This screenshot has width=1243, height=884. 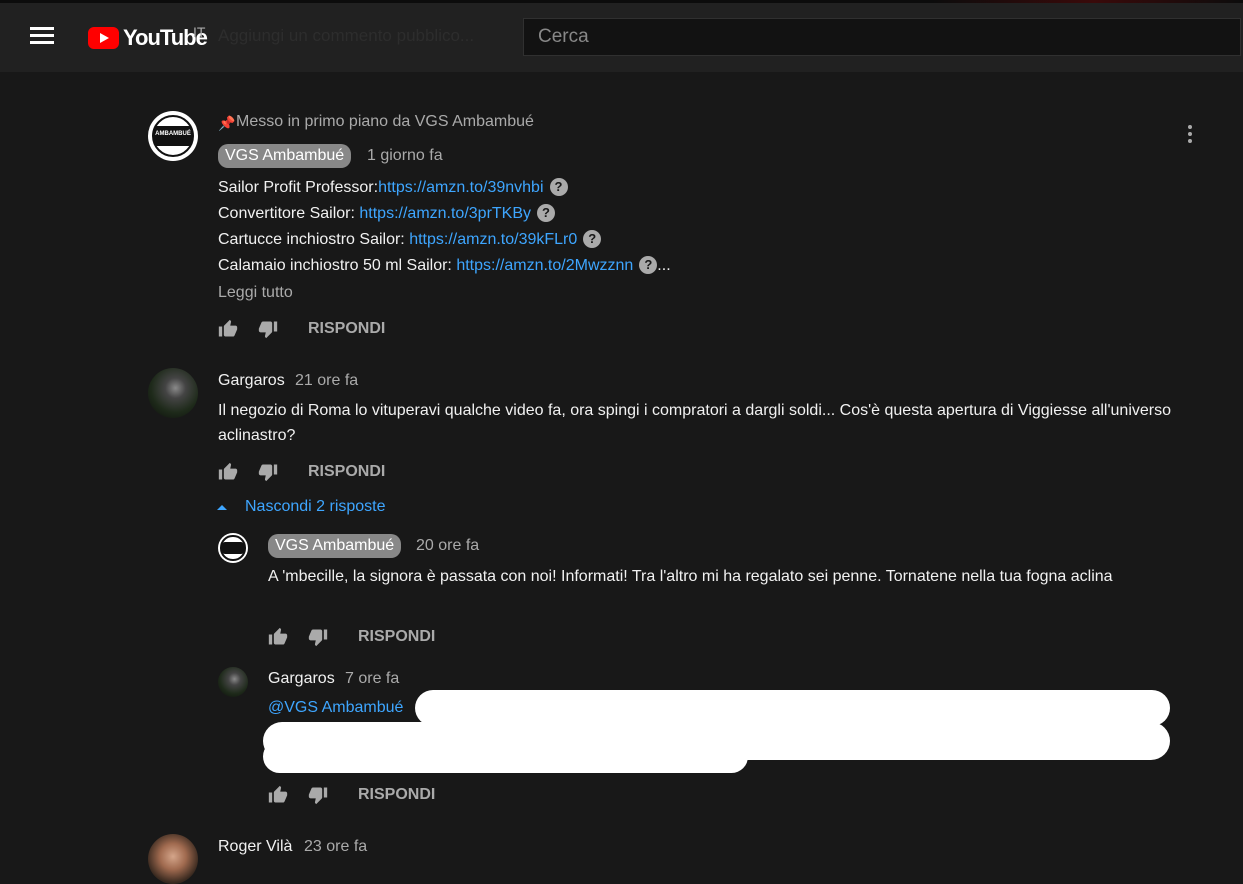 I want to click on more-actions-icon, so click(x=1190, y=136).